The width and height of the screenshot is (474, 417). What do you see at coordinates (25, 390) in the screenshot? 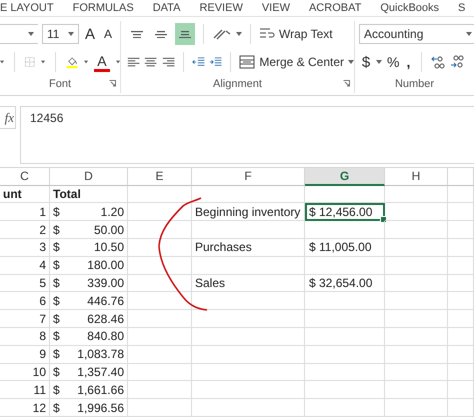
I see `table-cell: 11` at bounding box center [25, 390].